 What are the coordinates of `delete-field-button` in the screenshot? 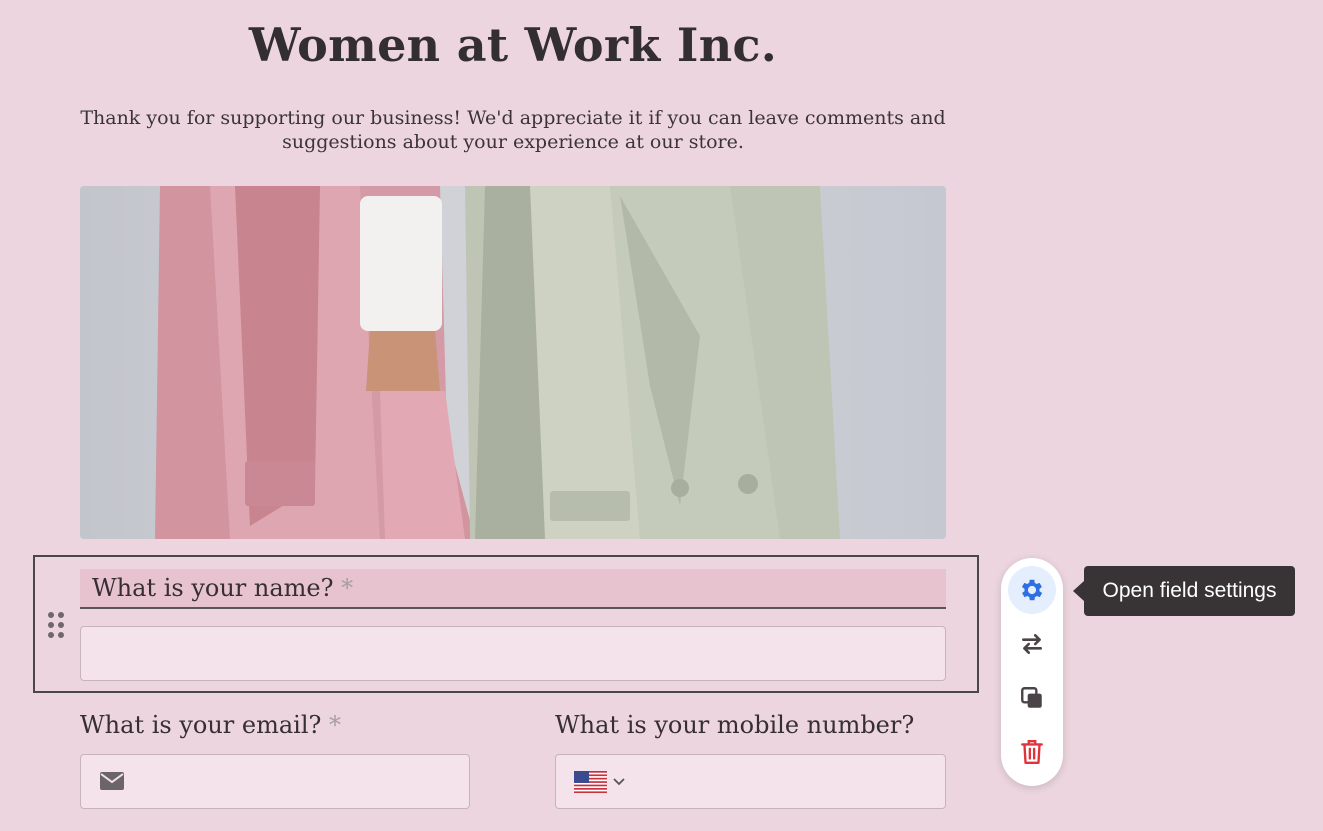 It's located at (1032, 752).